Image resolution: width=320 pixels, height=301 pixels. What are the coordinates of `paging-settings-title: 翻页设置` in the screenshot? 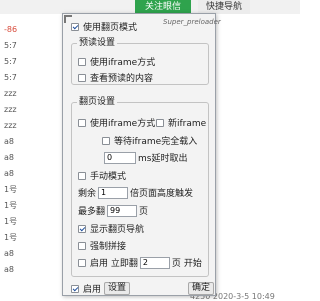 It's located at (97, 102).